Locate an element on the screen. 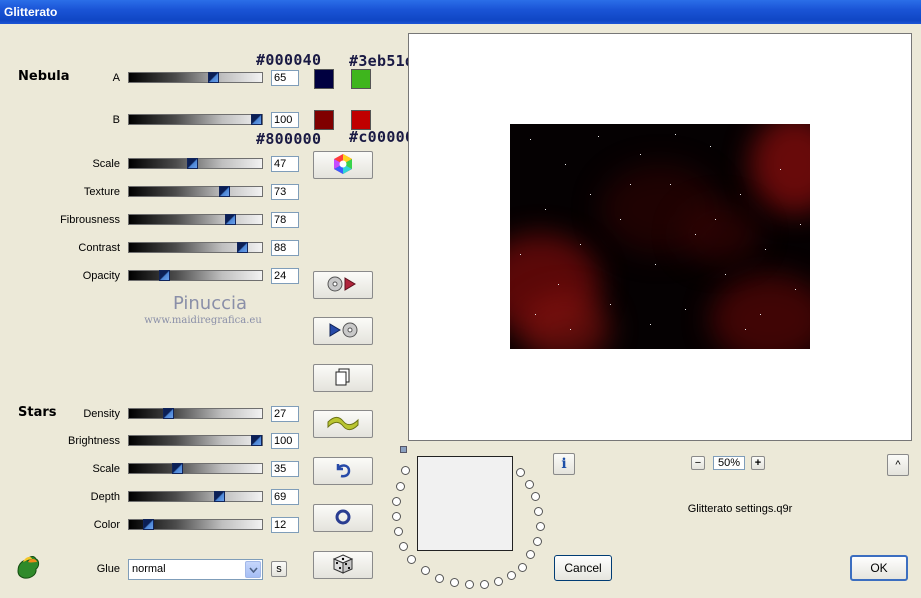  nebula-fibrousness-slider is located at coordinates (195, 219).